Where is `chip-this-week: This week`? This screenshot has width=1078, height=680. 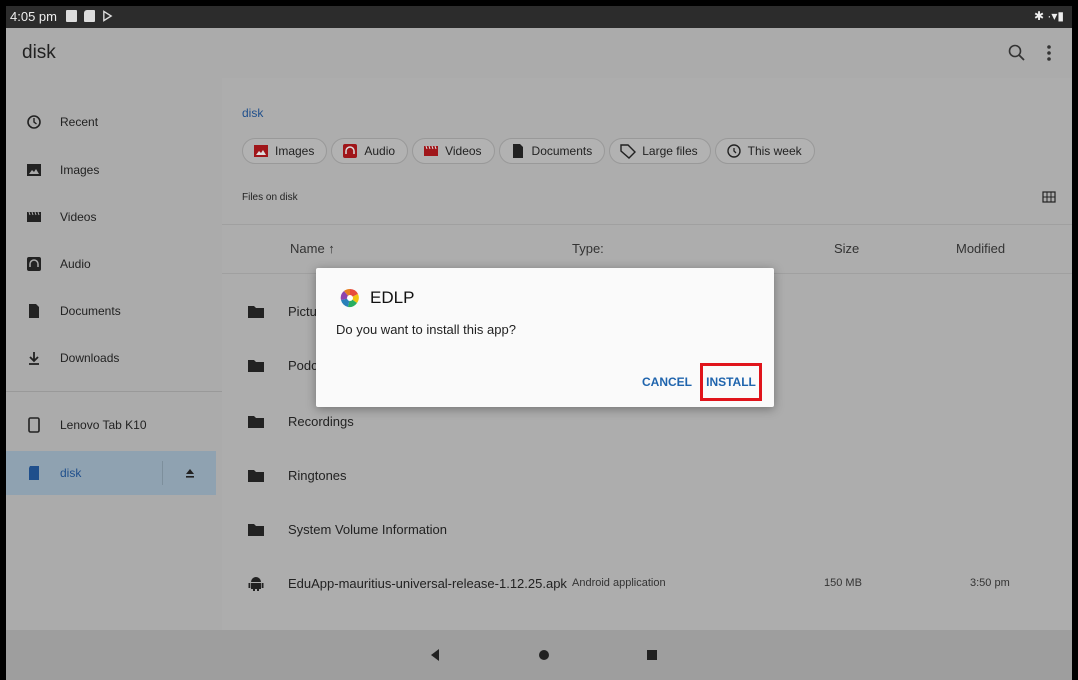 chip-this-week: This week is located at coordinates (764, 151).